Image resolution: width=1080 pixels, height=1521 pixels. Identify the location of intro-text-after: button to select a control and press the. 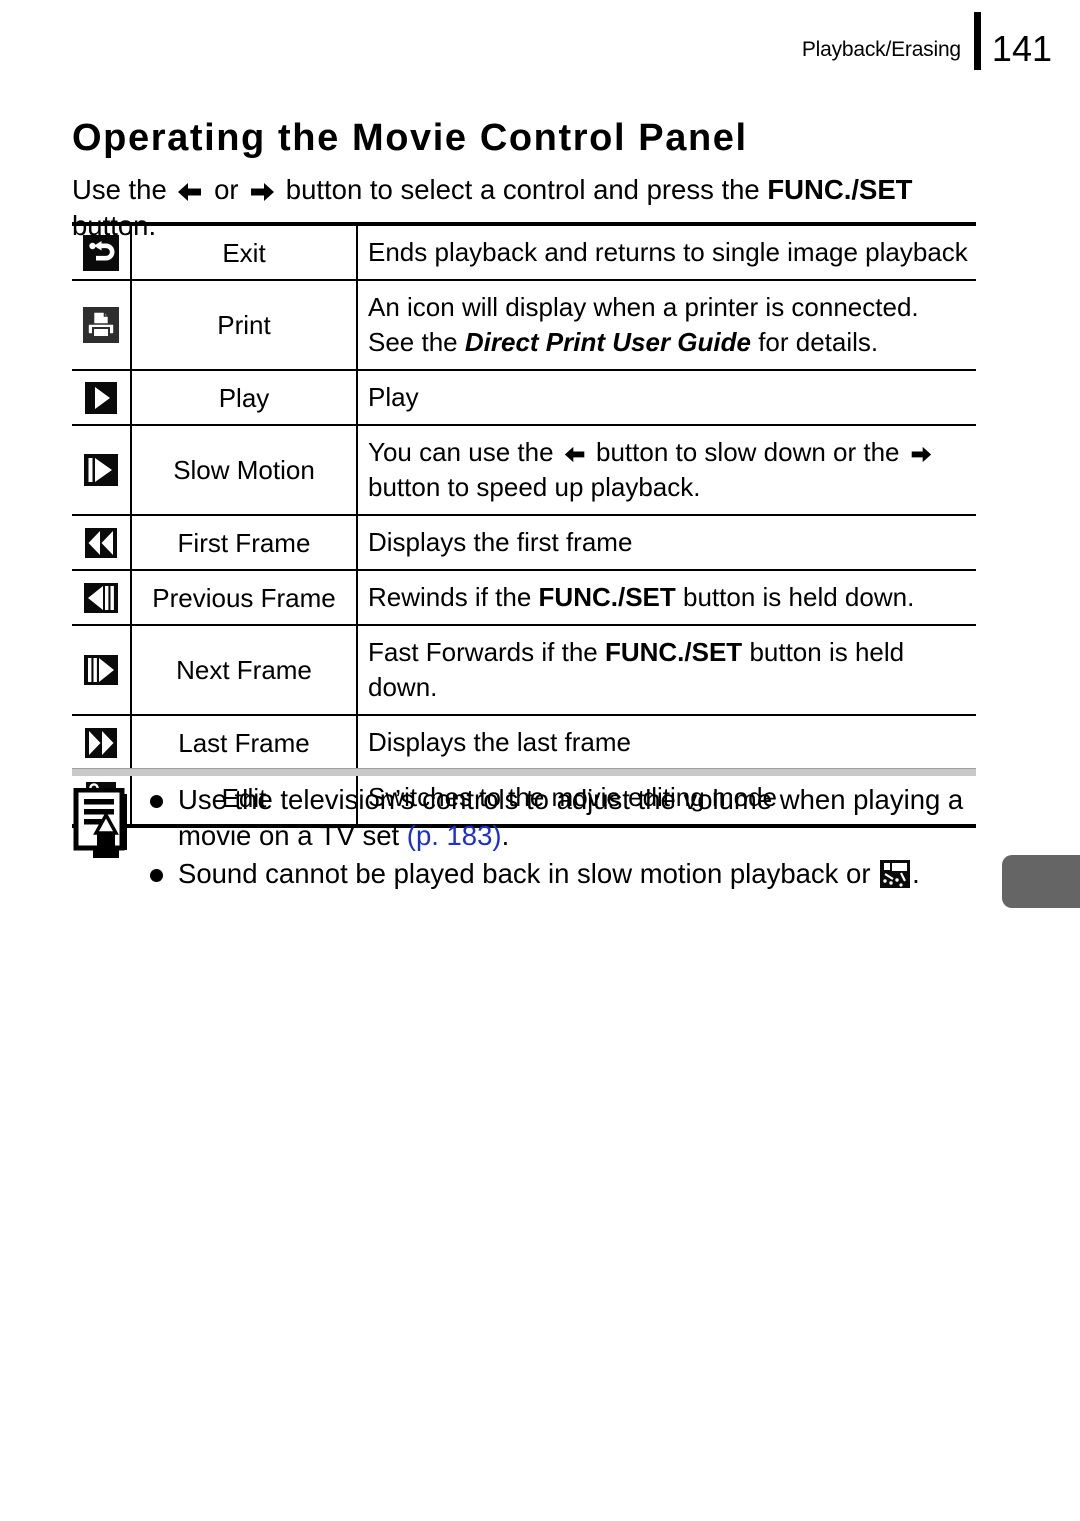
(522, 189).